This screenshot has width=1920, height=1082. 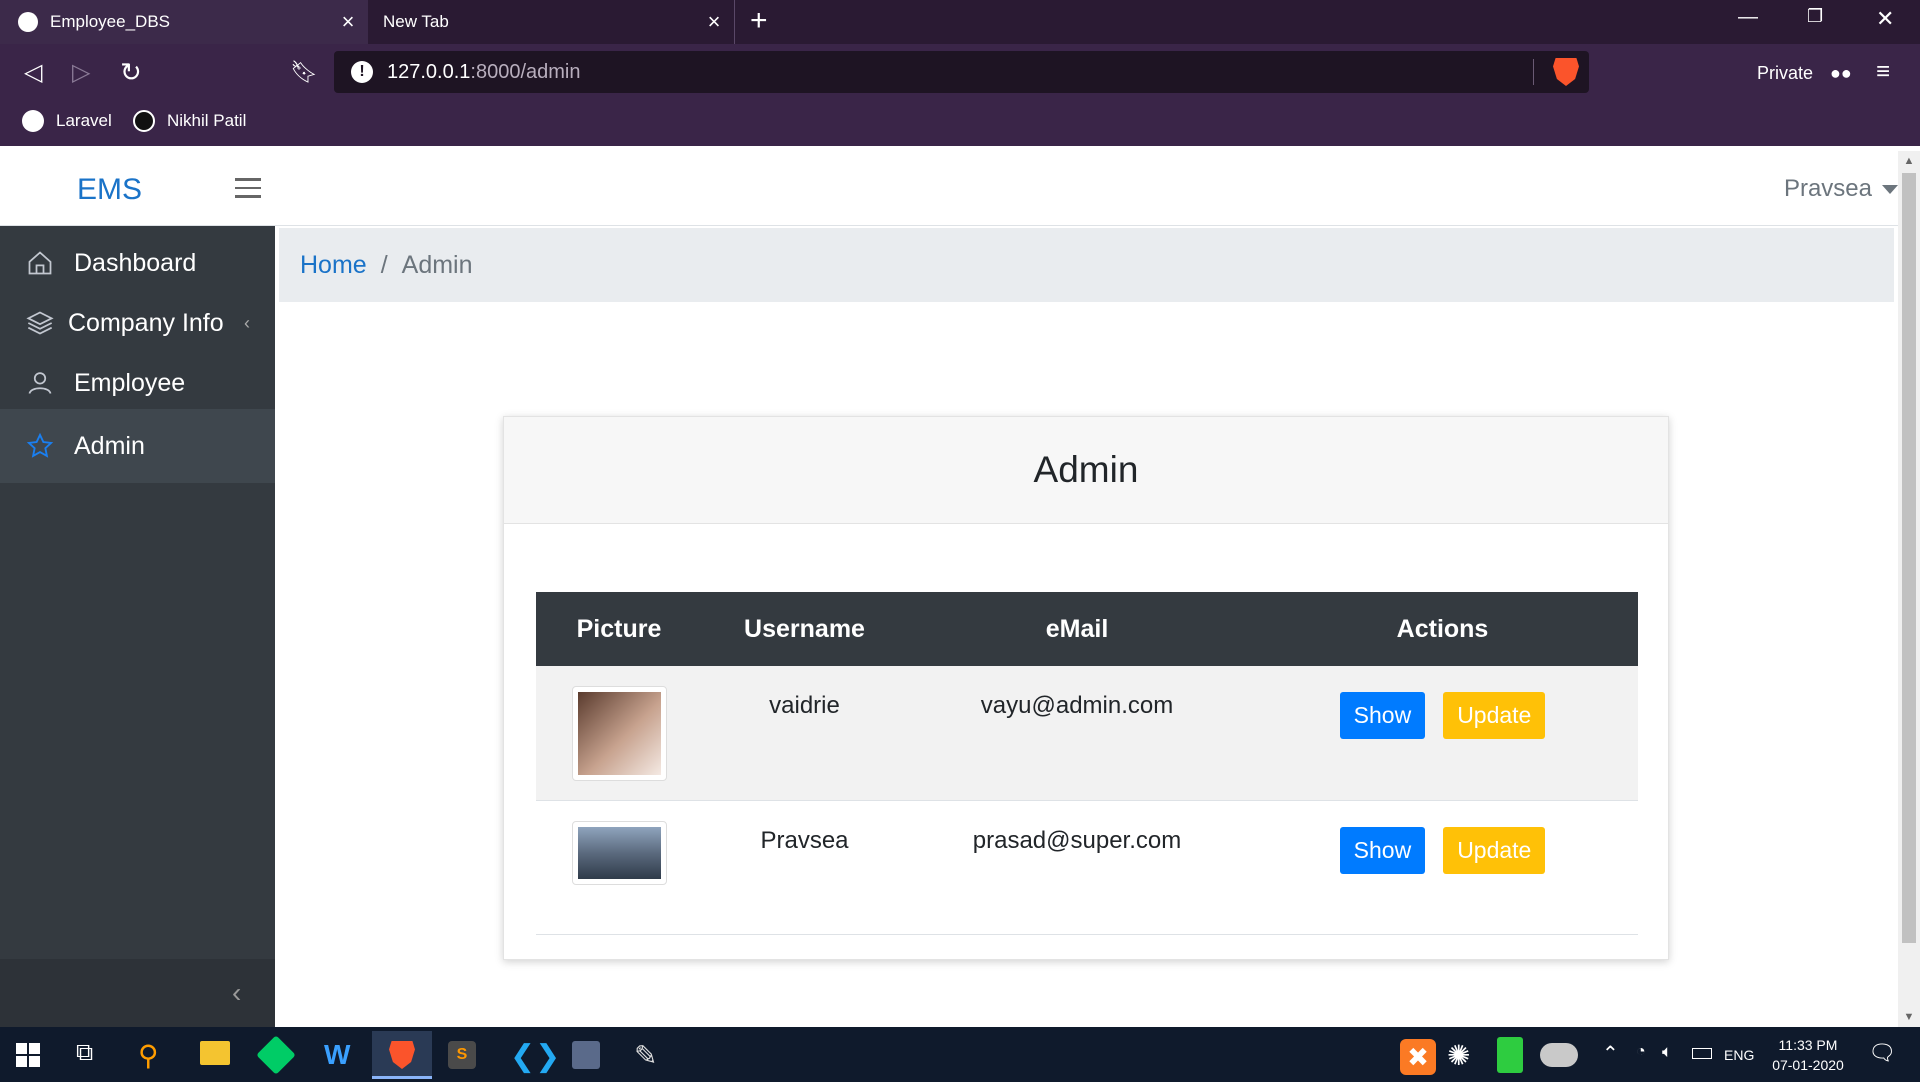 I want to click on page-scrollbar: ▲ ▼, so click(x=1909, y=589).